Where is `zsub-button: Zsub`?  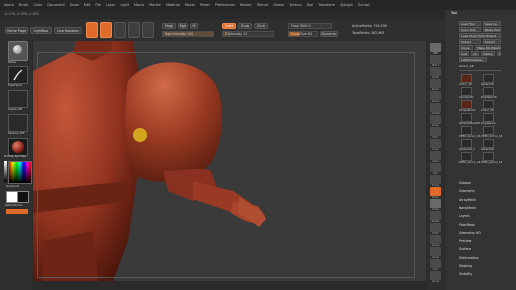
zsub-button: Zsub is located at coordinates (245, 26).